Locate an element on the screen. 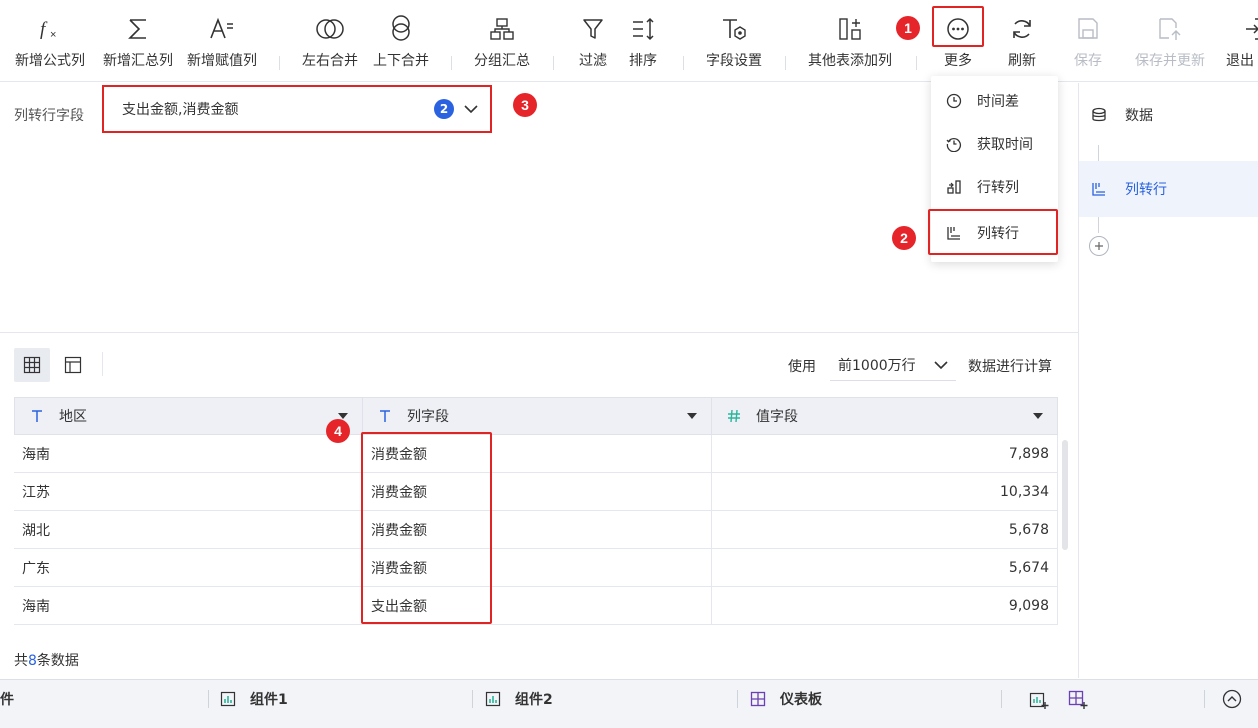  plus-icon is located at coordinates (1099, 246).